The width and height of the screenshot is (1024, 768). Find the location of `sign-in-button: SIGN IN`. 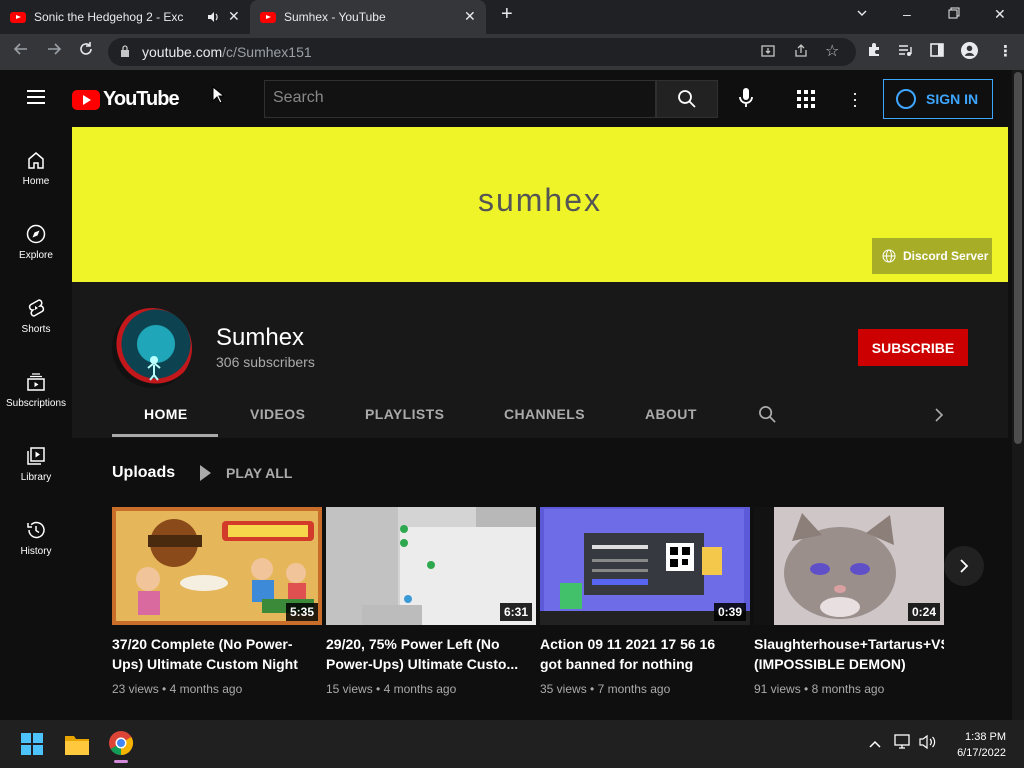

sign-in-button: SIGN IN is located at coordinates (938, 99).